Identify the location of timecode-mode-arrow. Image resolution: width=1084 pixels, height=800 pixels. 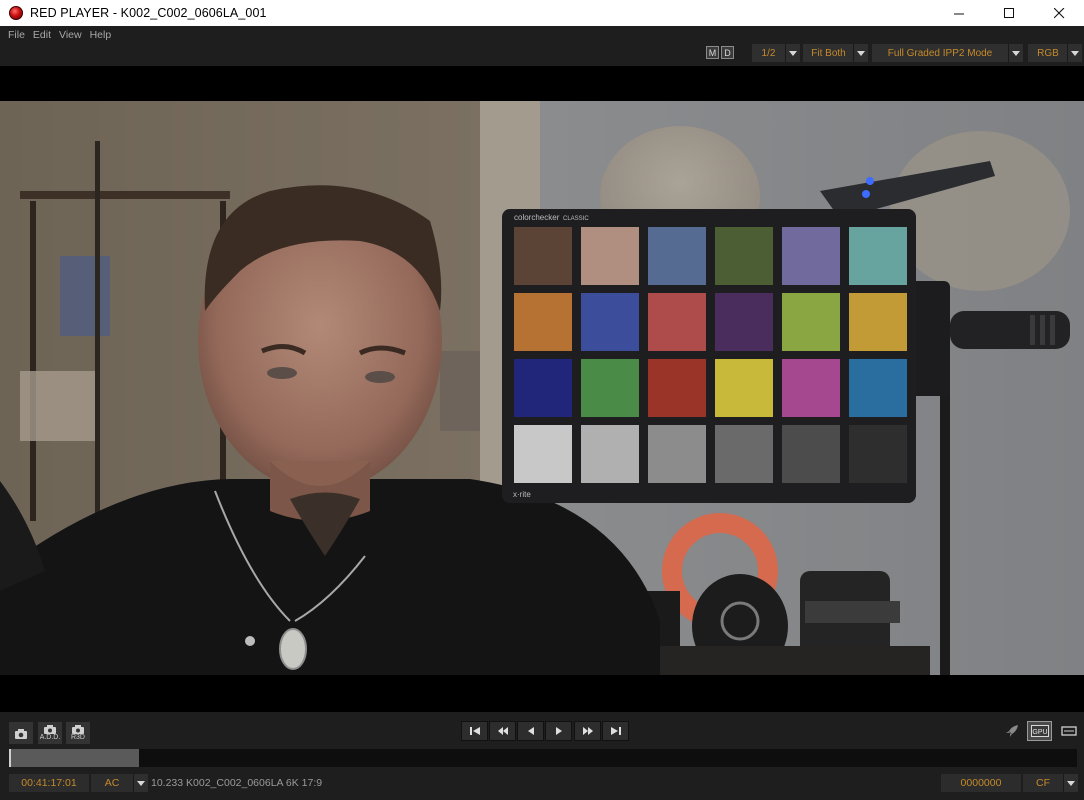
(140, 783).